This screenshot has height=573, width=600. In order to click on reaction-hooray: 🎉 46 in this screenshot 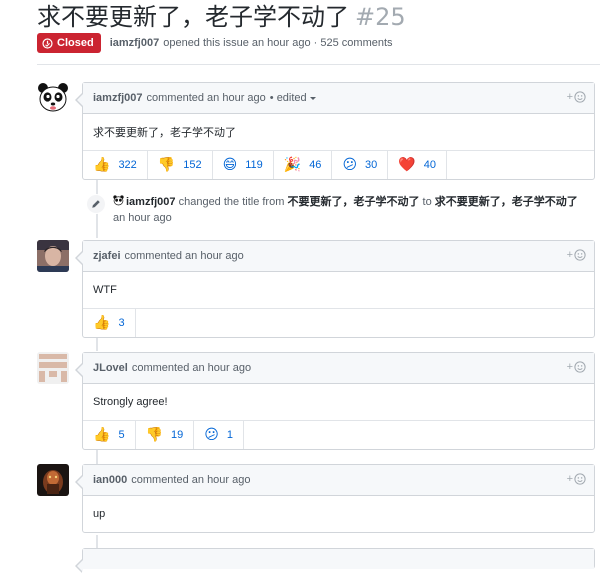, I will do `click(303, 165)`.